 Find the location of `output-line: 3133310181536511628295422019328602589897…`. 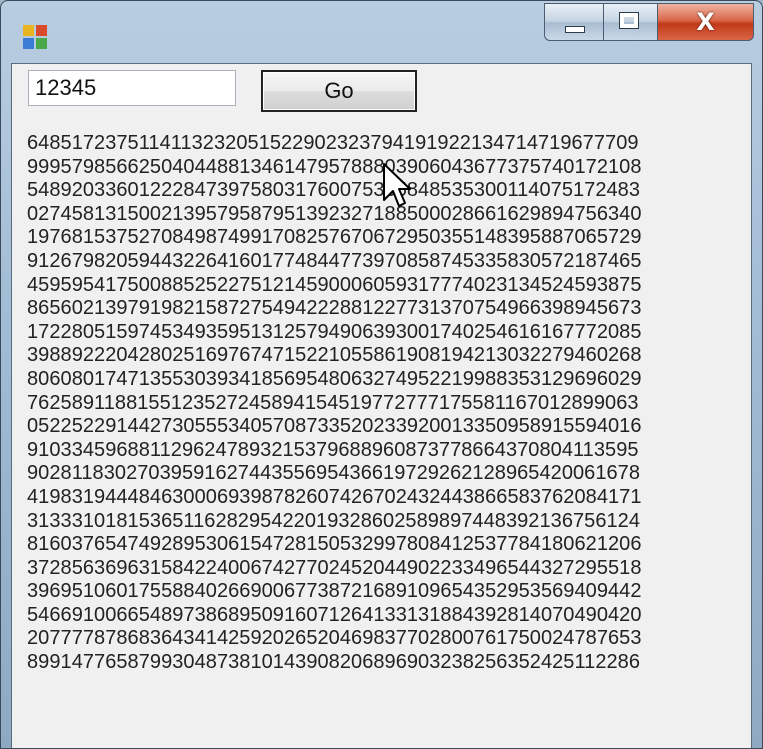

output-line: 3133310181536511628295422019328602589897… is located at coordinates (334, 520).